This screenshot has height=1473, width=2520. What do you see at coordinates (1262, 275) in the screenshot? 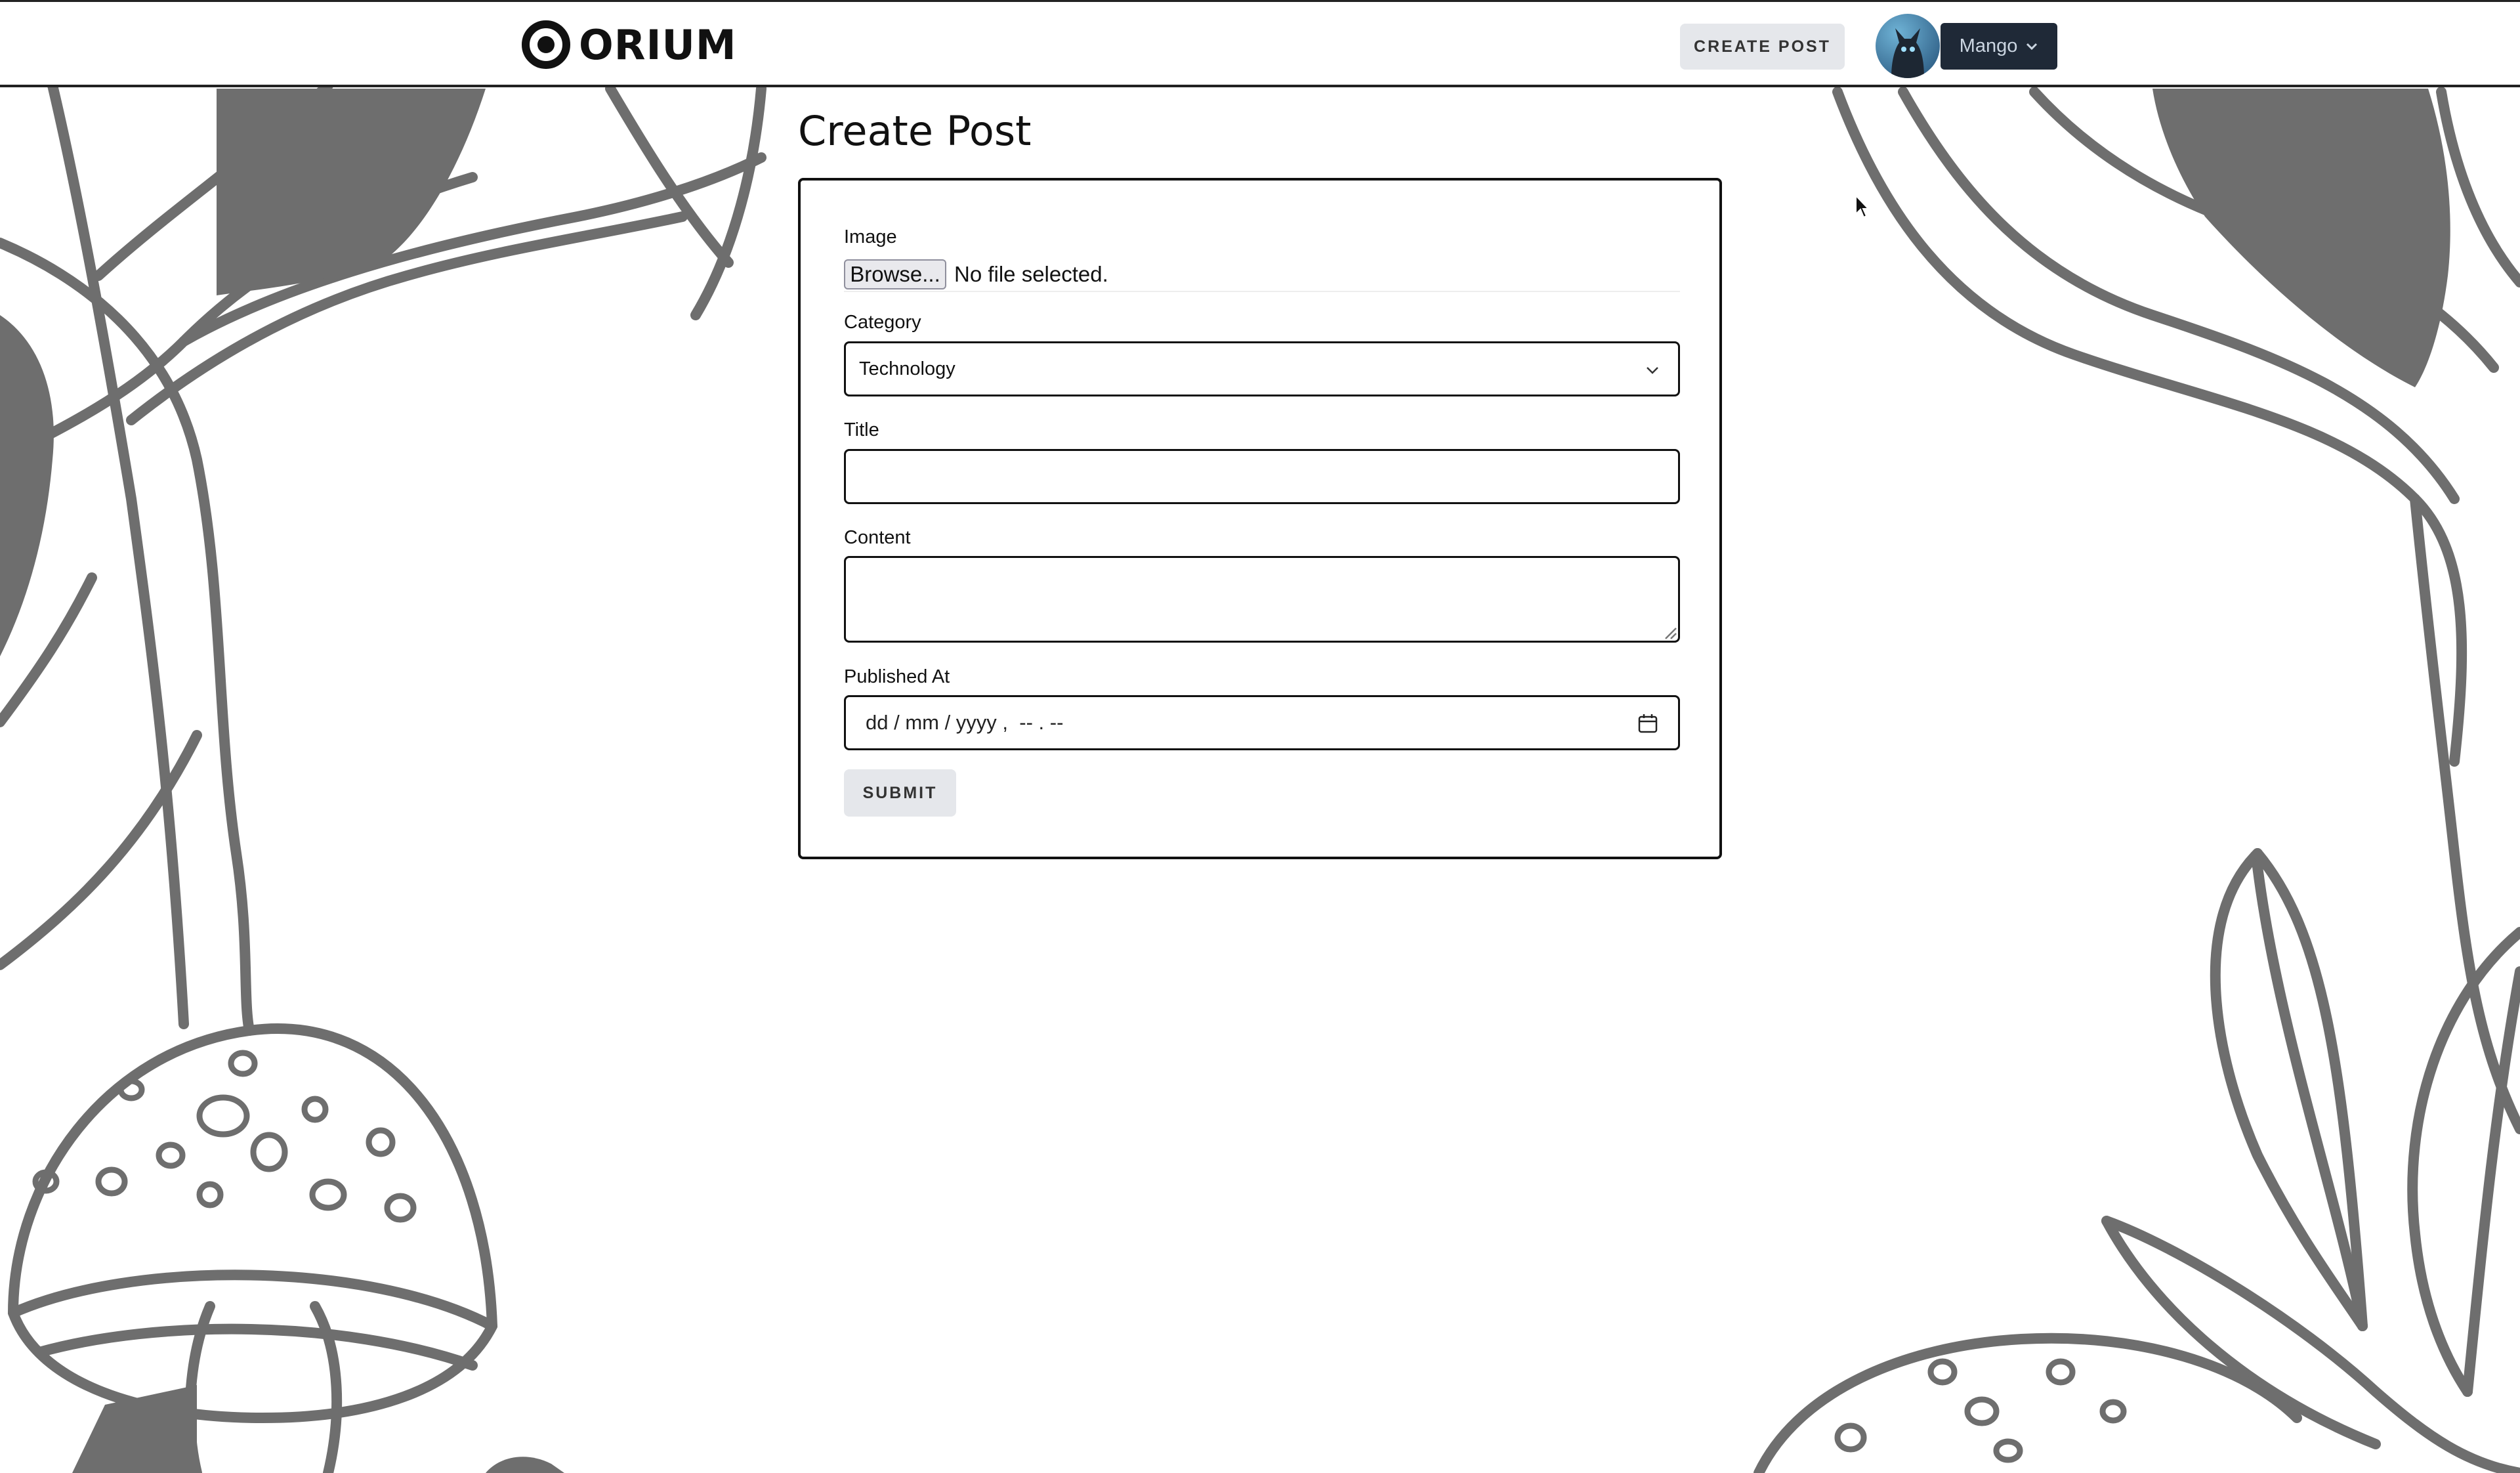
I see `image-file-input: Browse... No file selected.` at bounding box center [1262, 275].